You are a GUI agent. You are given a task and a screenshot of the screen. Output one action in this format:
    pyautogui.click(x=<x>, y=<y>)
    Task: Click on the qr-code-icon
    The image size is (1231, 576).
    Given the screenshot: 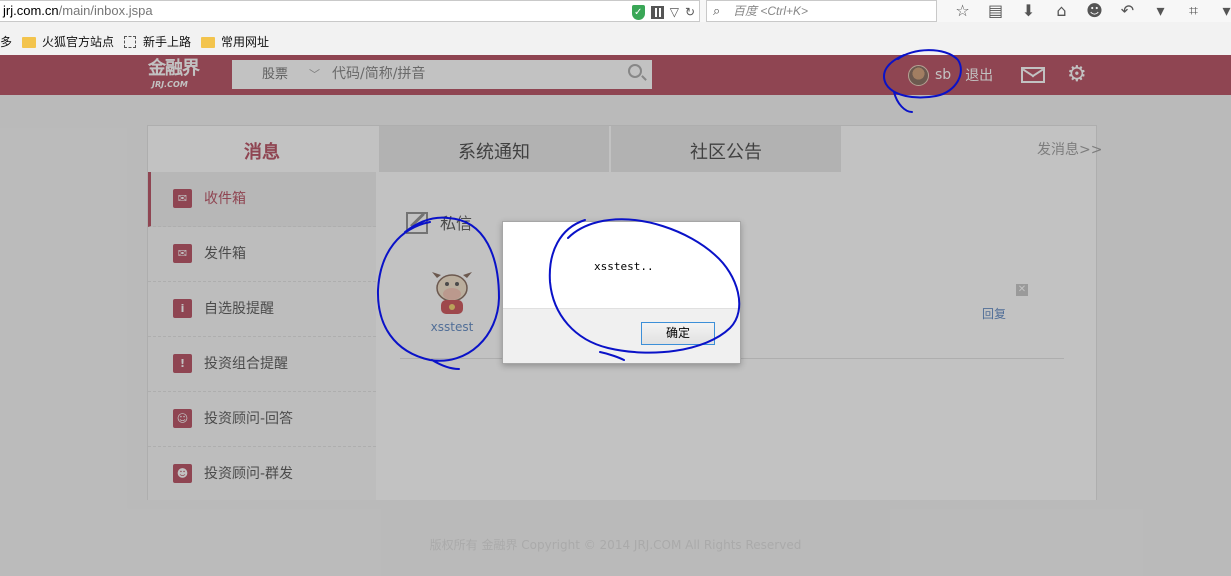 What is the action you would take?
    pyautogui.click(x=657, y=12)
    